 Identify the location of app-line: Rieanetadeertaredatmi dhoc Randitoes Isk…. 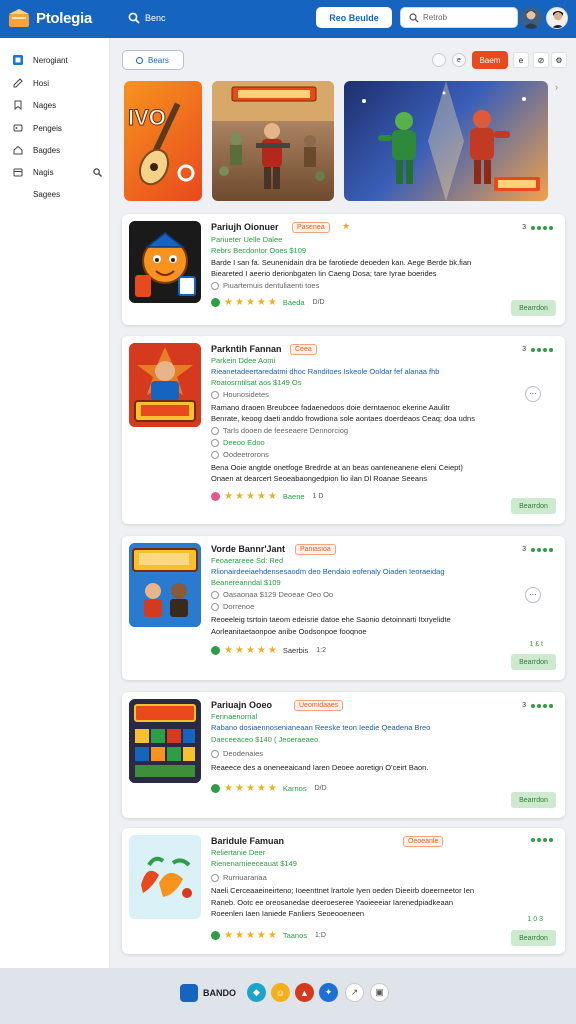
(325, 371).